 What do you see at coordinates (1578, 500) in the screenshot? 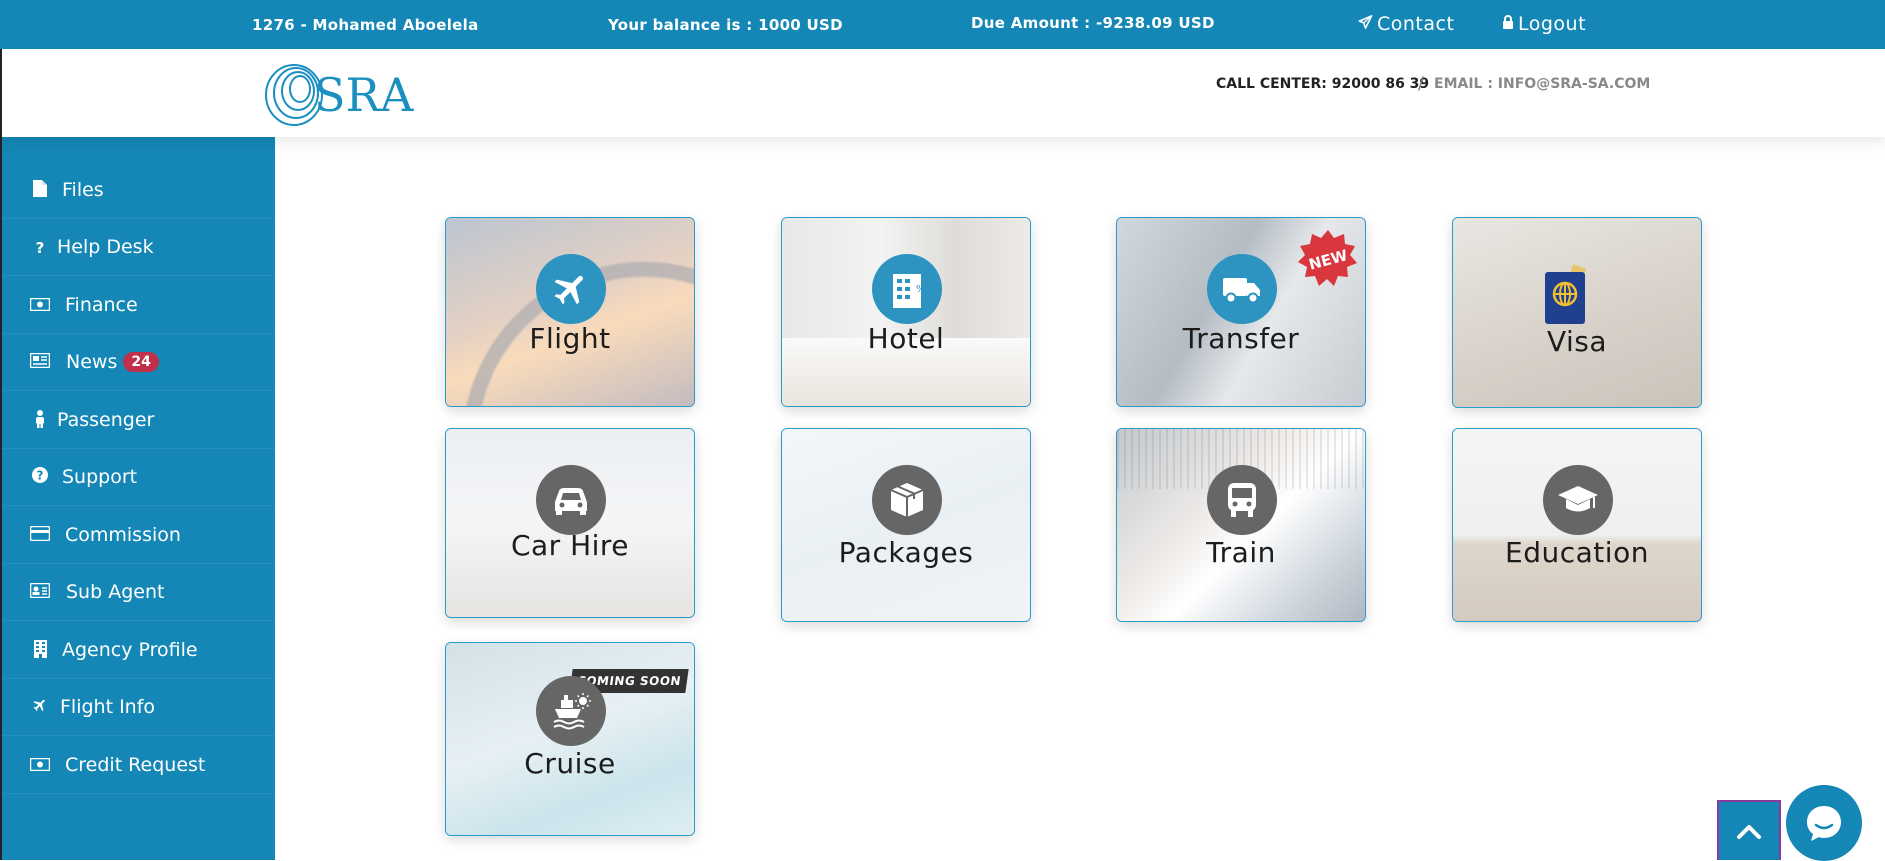
I see `graduation-cap-icon` at bounding box center [1578, 500].